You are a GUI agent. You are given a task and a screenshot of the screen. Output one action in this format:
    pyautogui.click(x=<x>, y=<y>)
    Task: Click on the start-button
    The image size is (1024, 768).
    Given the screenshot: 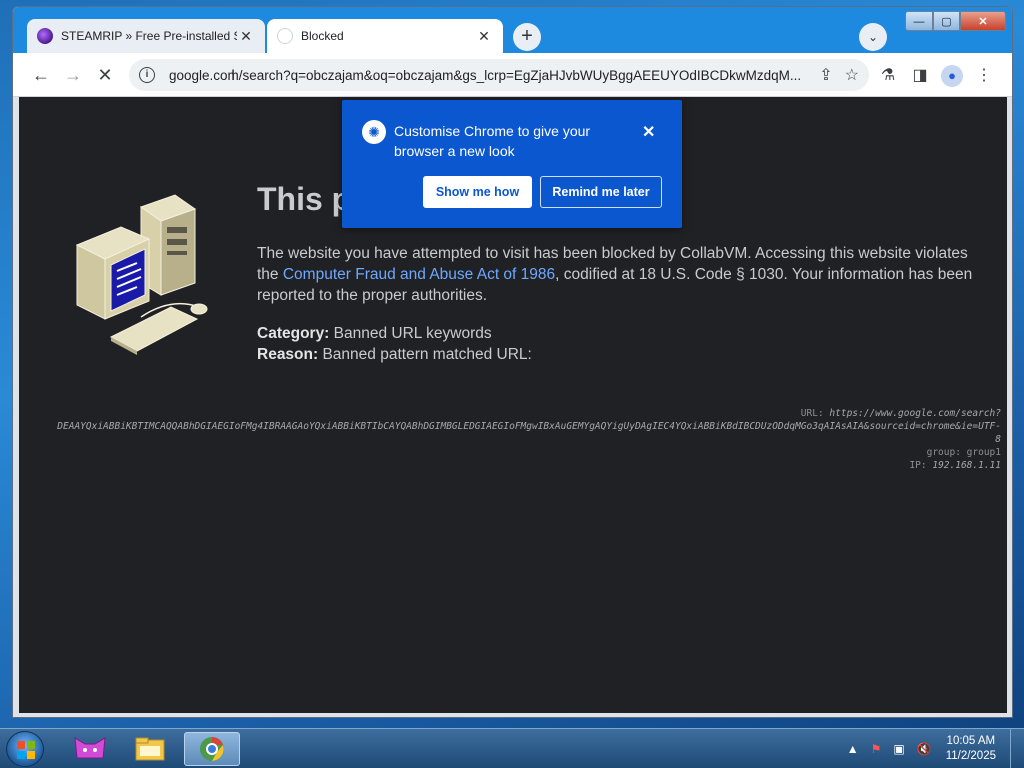 What is the action you would take?
    pyautogui.click(x=25, y=749)
    